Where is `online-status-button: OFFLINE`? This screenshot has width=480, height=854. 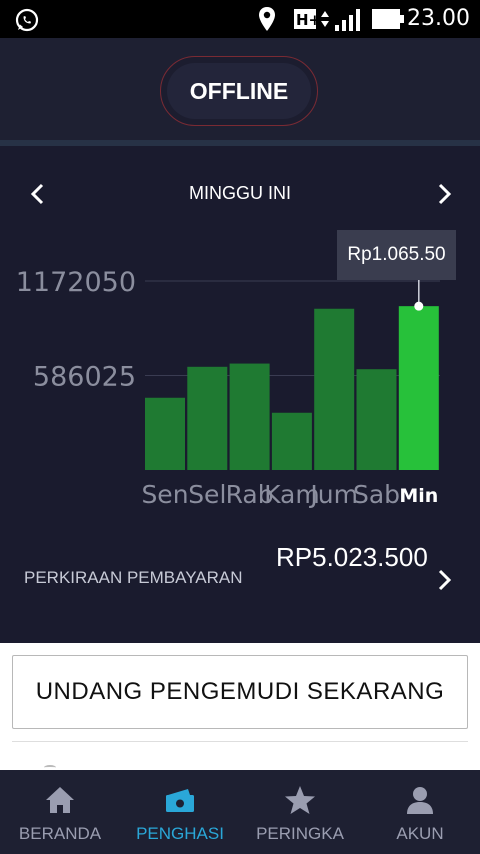
online-status-button: OFFLINE is located at coordinates (239, 91).